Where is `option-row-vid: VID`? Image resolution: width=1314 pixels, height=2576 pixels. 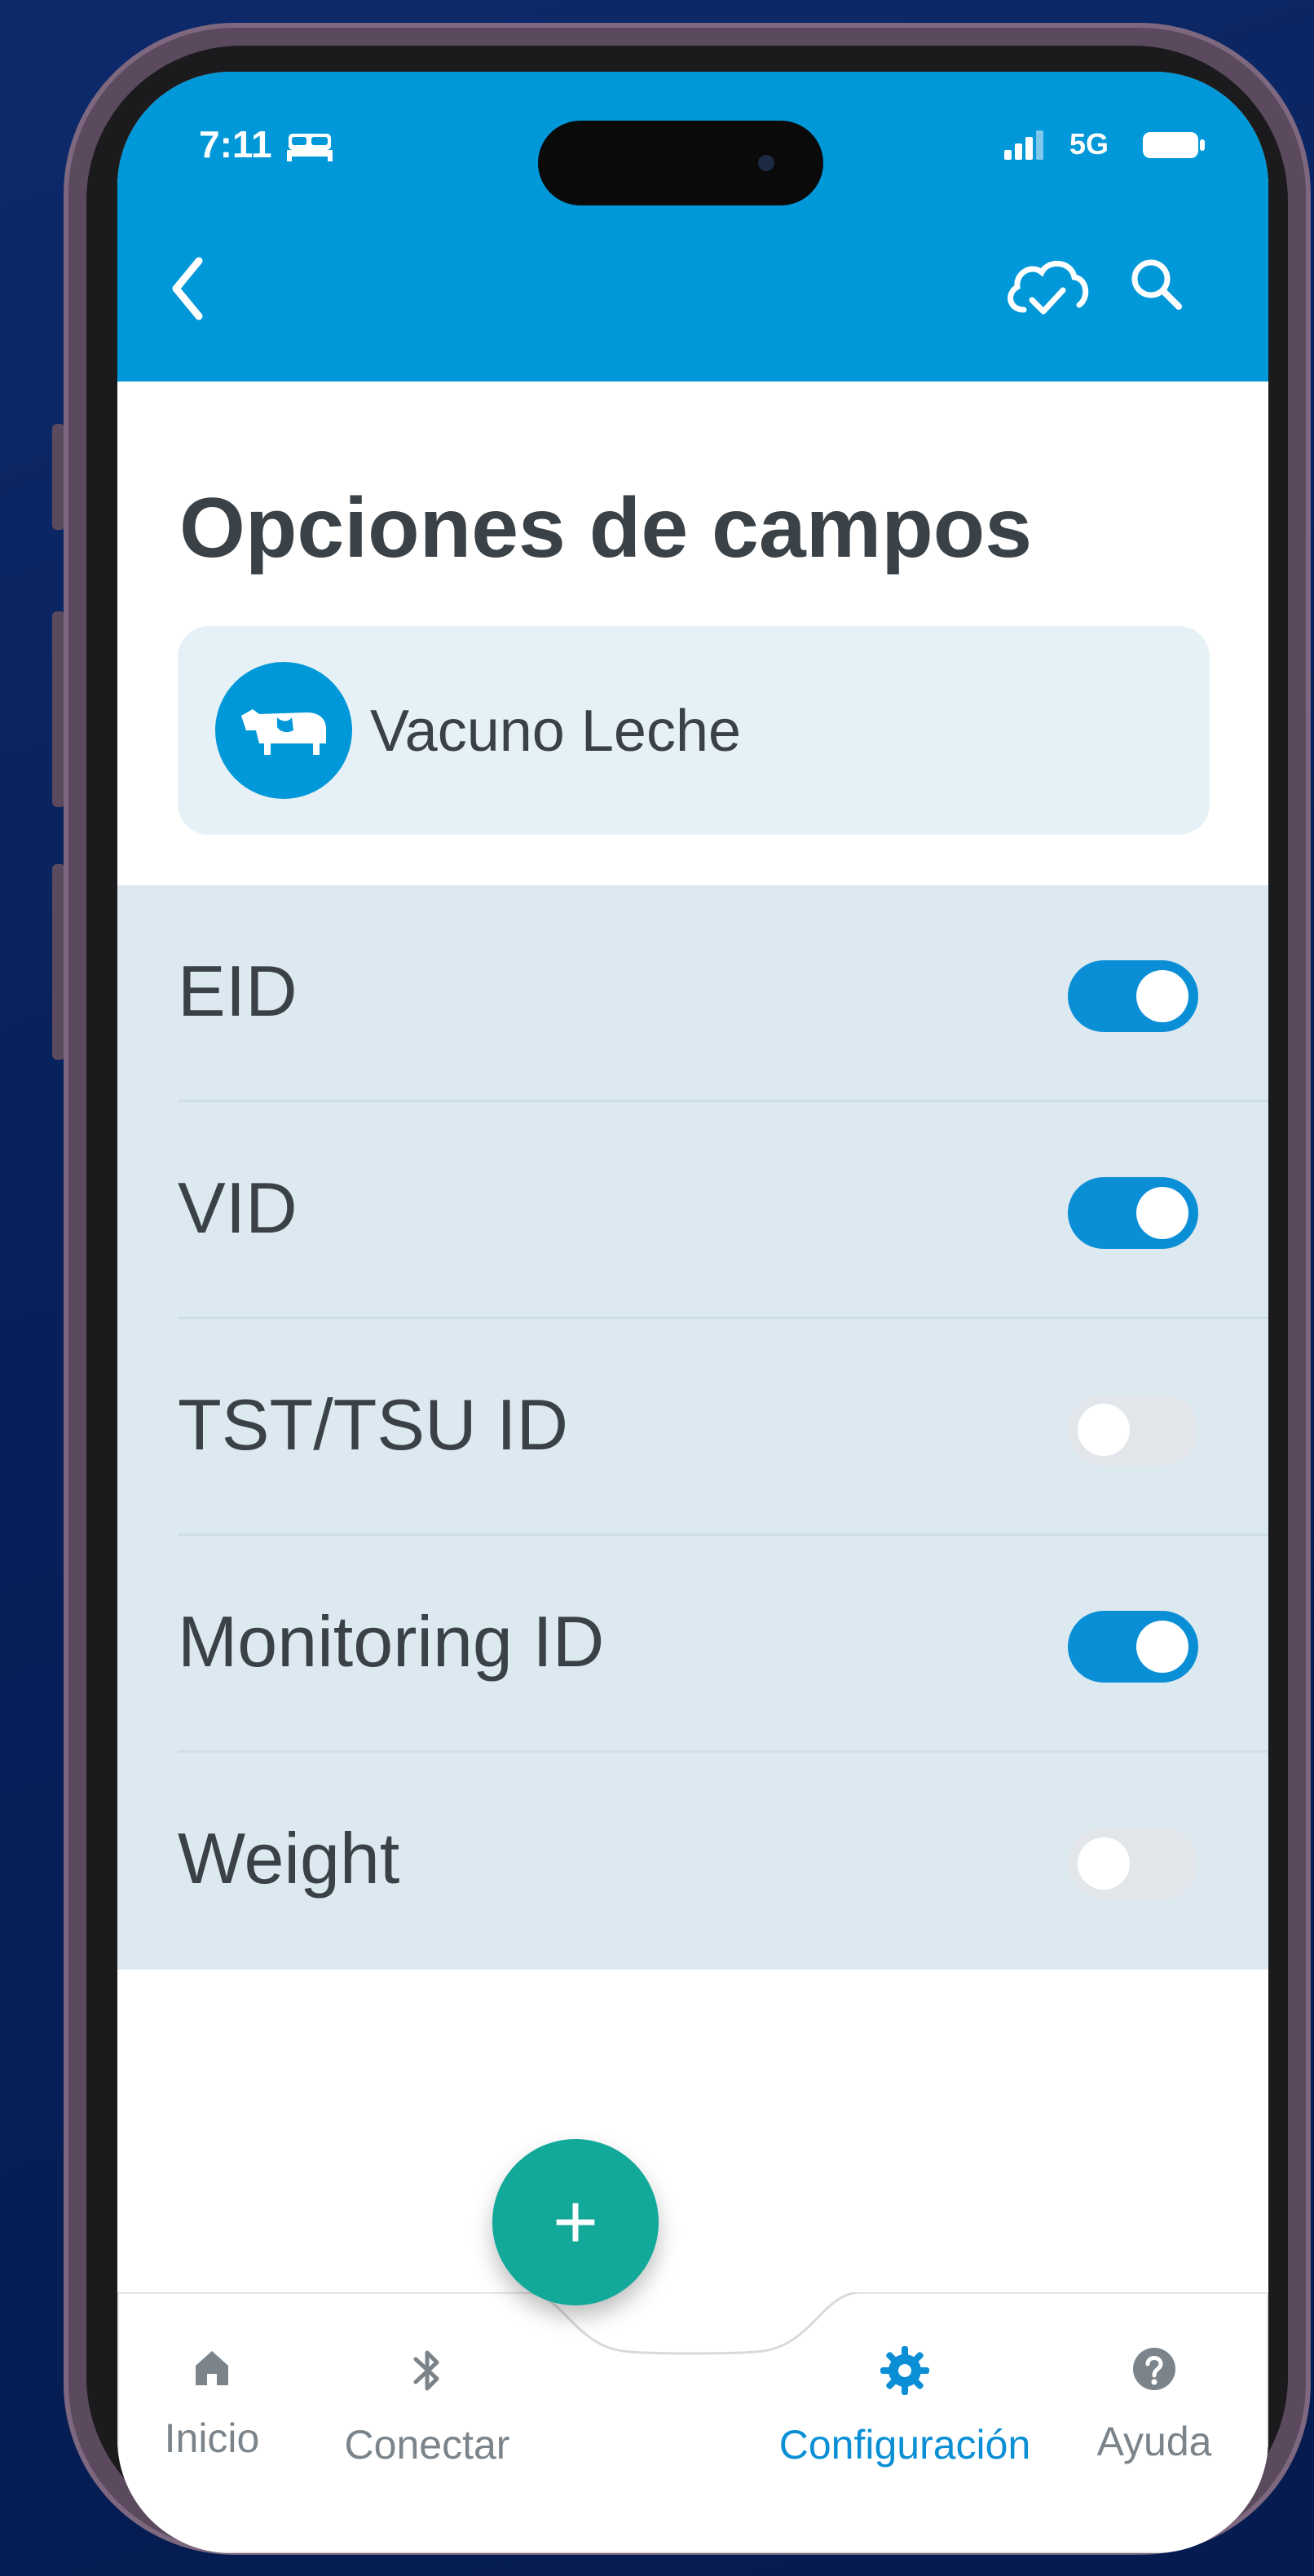
option-row-vid: VID is located at coordinates (692, 1210).